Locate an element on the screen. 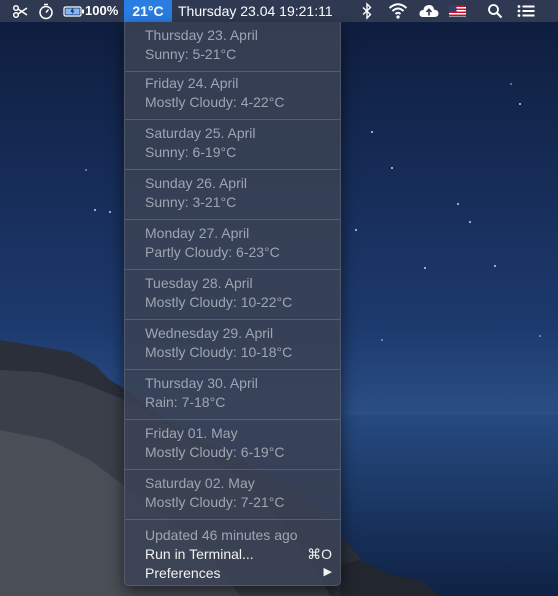 The height and width of the screenshot is (596, 558). forecast-date: Tuesday 28. April is located at coordinates (199, 283).